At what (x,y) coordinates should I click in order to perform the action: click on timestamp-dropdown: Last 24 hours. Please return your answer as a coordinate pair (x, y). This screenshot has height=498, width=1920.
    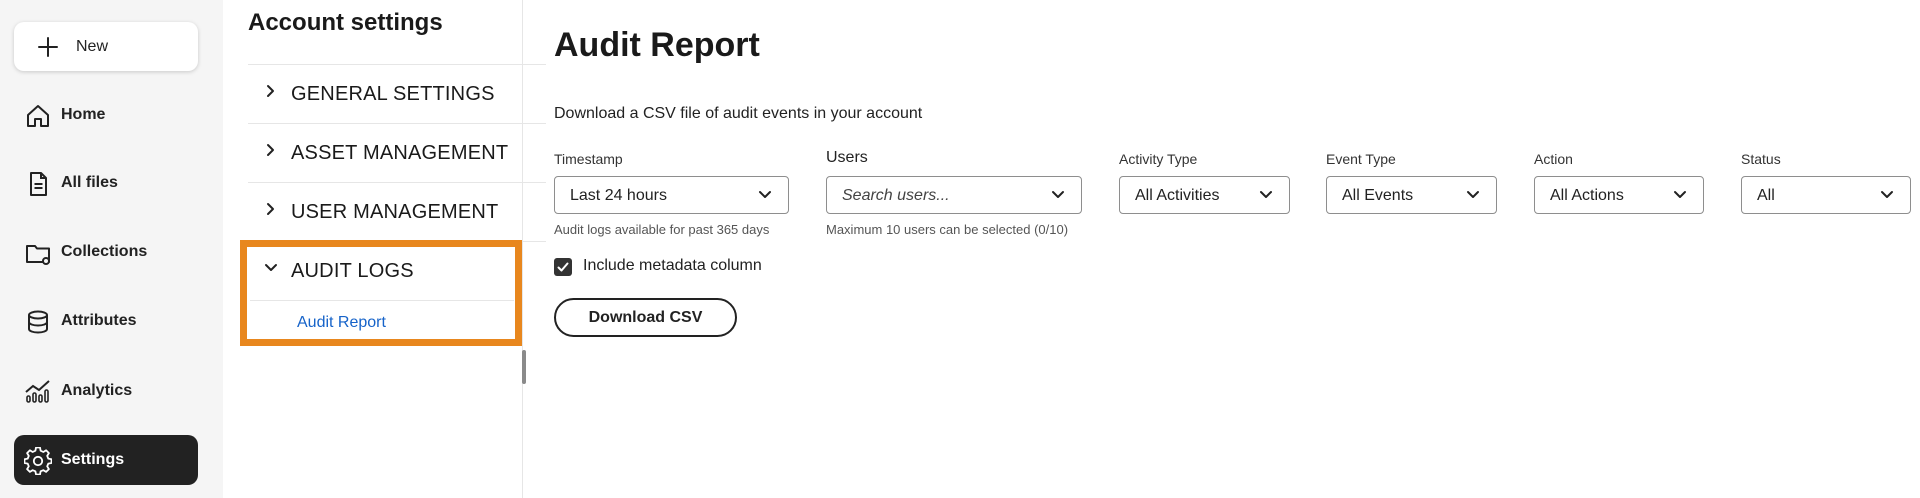
    Looking at the image, I should click on (671, 195).